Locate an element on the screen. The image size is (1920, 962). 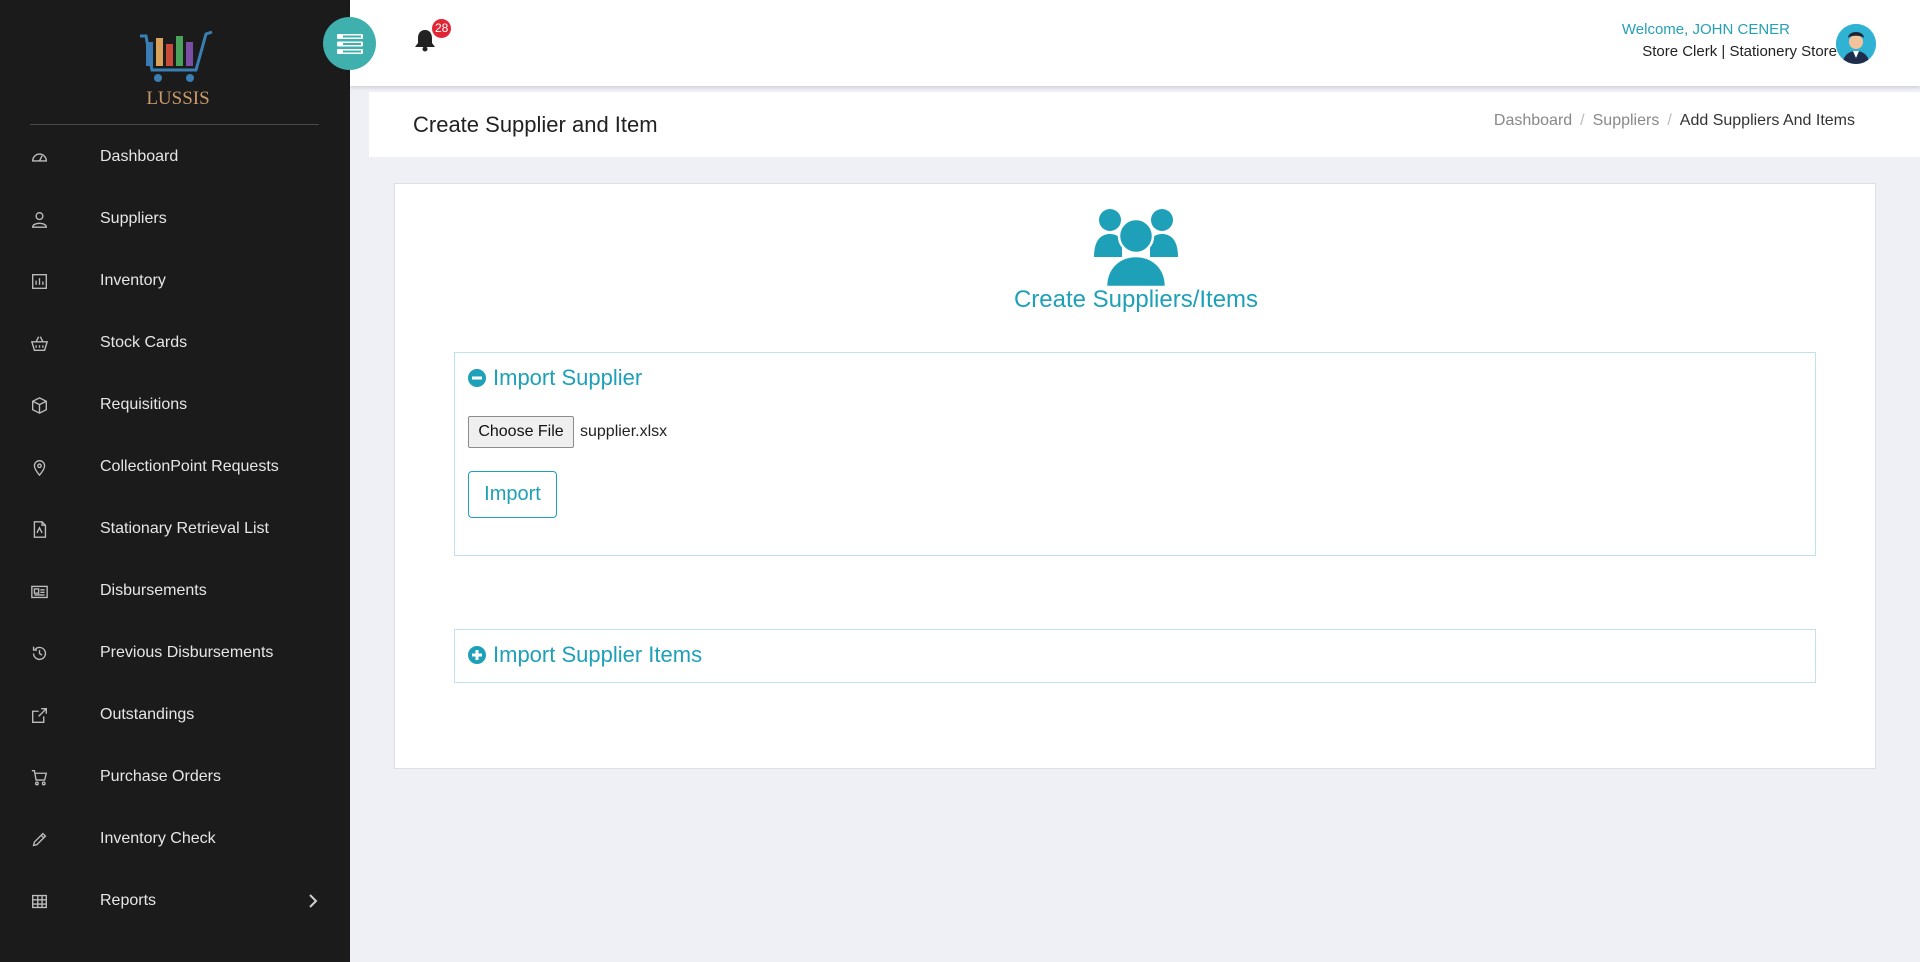
selected-file-name: supplier.xlsx is located at coordinates (624, 431).